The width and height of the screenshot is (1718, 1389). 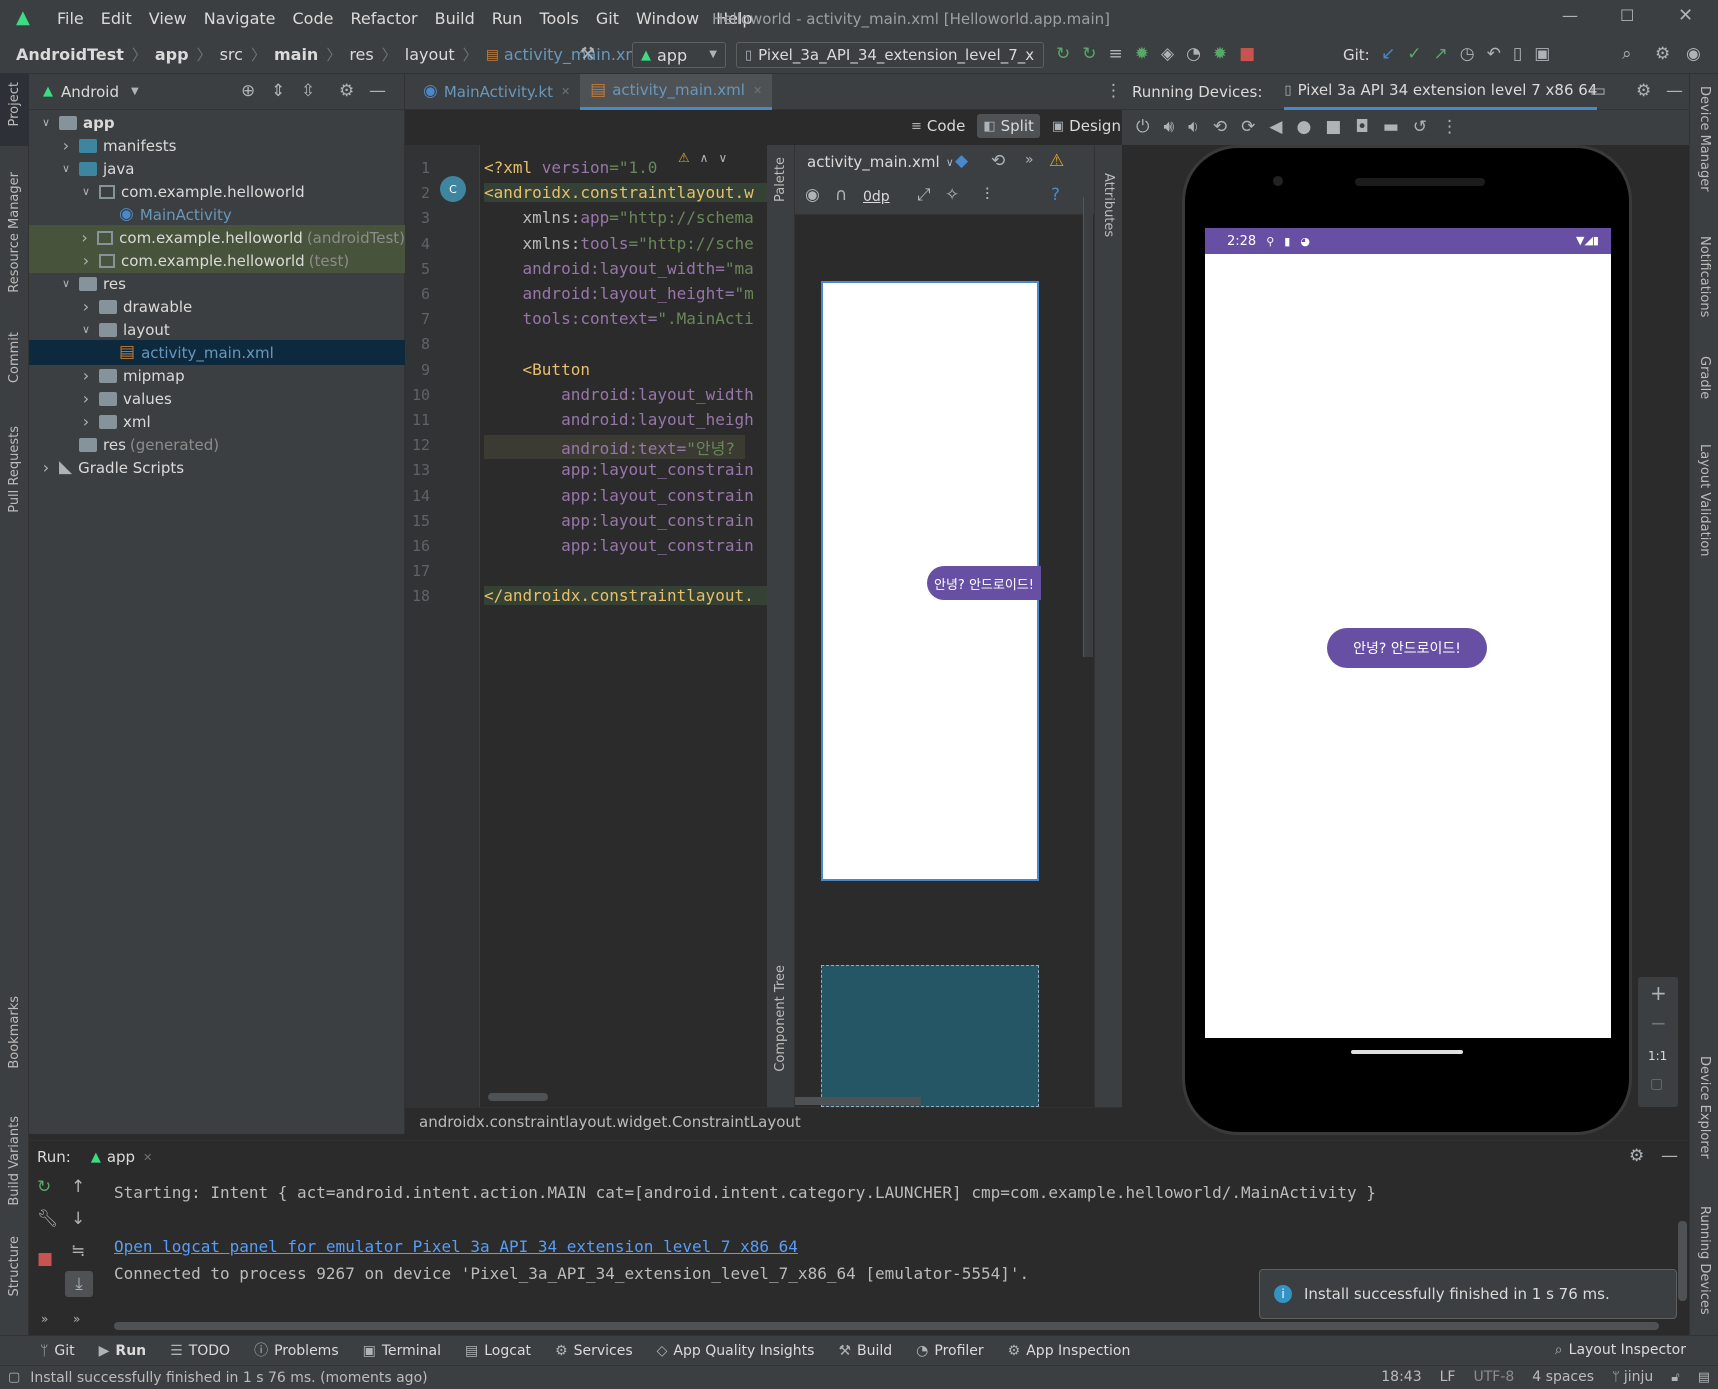 What do you see at coordinates (1704, 500) in the screenshot?
I see `layout-validation-tool-tab: Layout Validation` at bounding box center [1704, 500].